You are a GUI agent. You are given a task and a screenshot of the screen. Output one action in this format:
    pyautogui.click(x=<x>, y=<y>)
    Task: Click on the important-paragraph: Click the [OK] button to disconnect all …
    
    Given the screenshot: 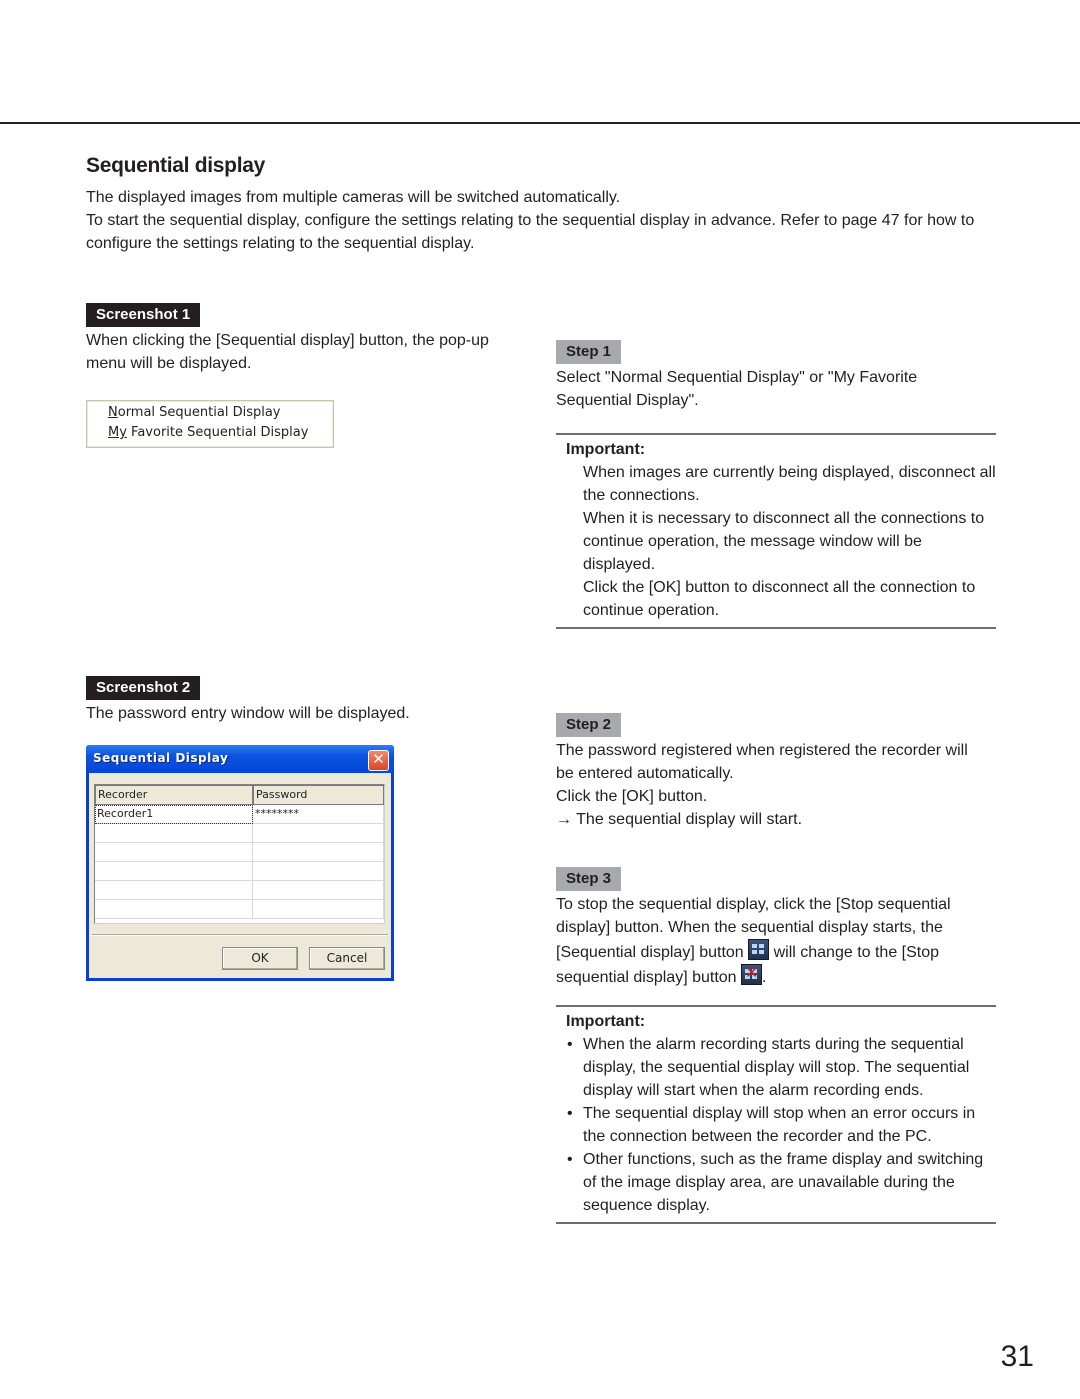 What is the action you would take?
    pyautogui.click(x=779, y=599)
    